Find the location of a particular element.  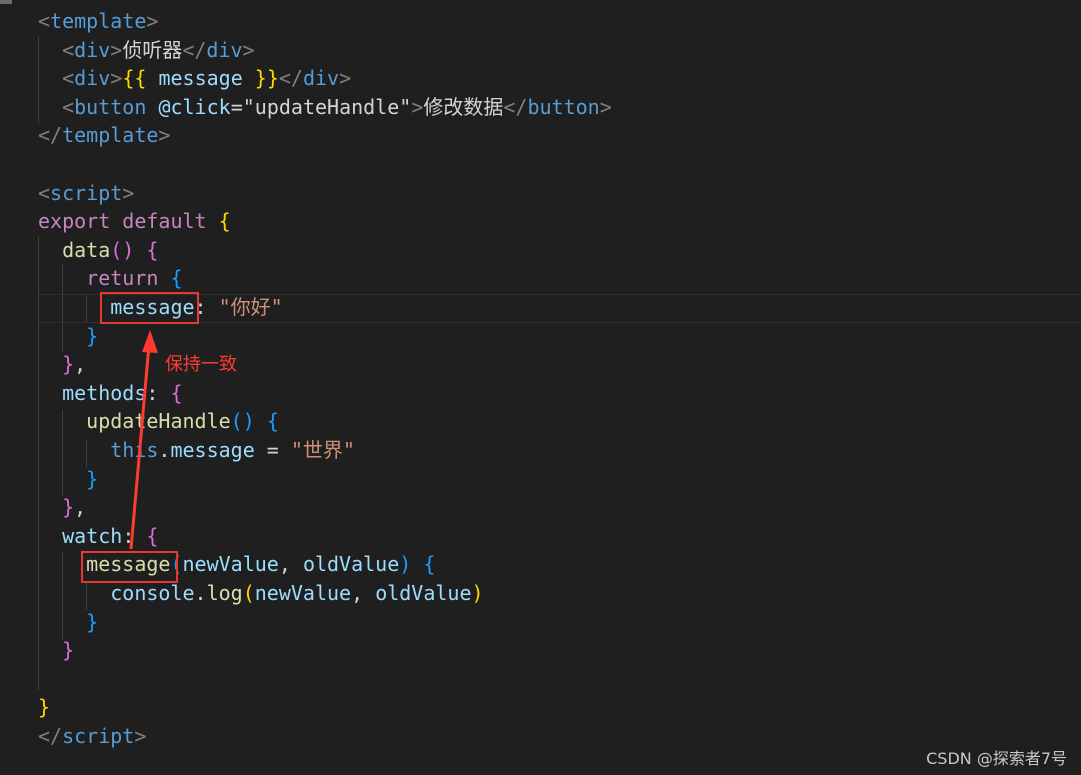

top-partial-line-hint is located at coordinates (6, 2).